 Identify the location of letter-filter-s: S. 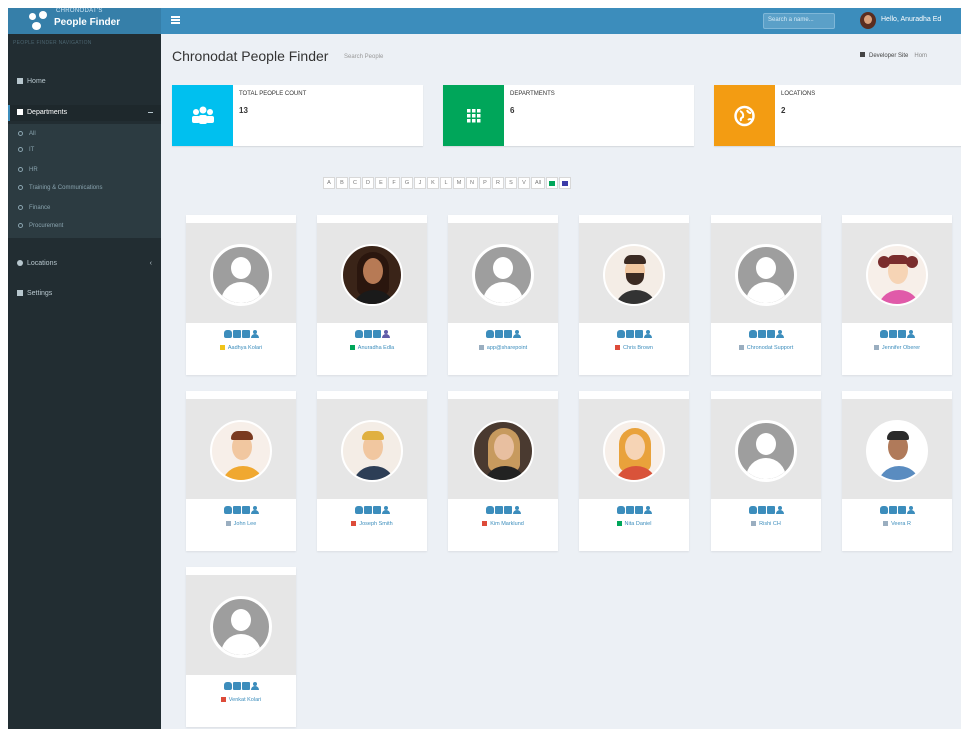
(511, 183).